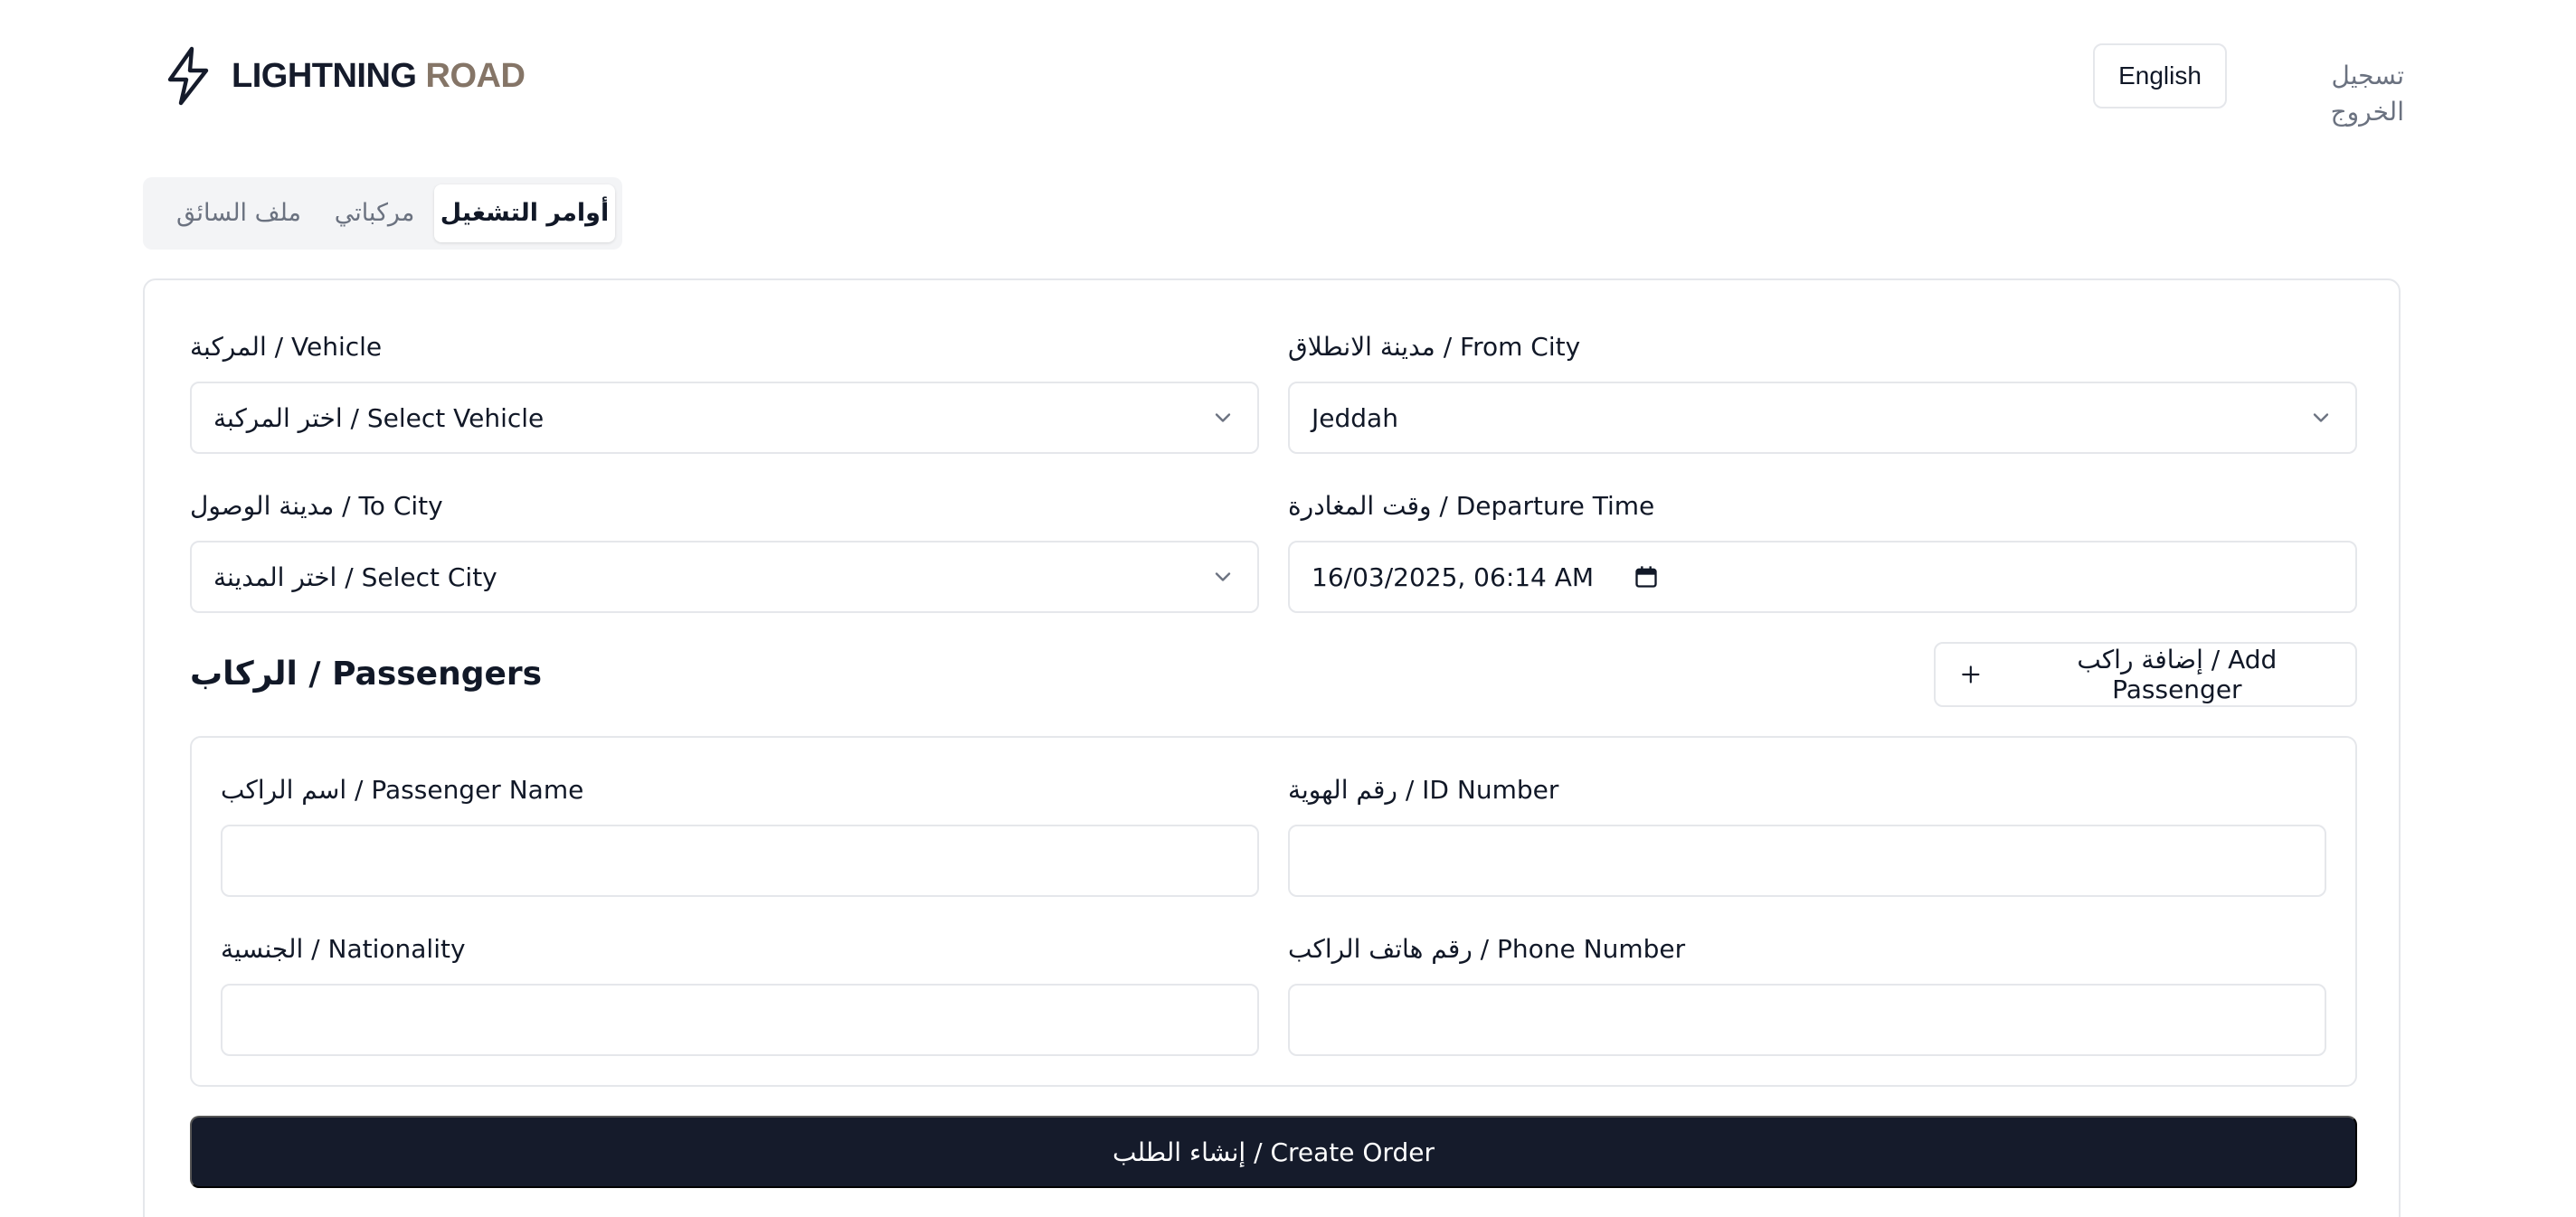 The image size is (2576, 1217). What do you see at coordinates (287, 347) in the screenshot?
I see `vehicle-label: المركبة / Vehicle` at bounding box center [287, 347].